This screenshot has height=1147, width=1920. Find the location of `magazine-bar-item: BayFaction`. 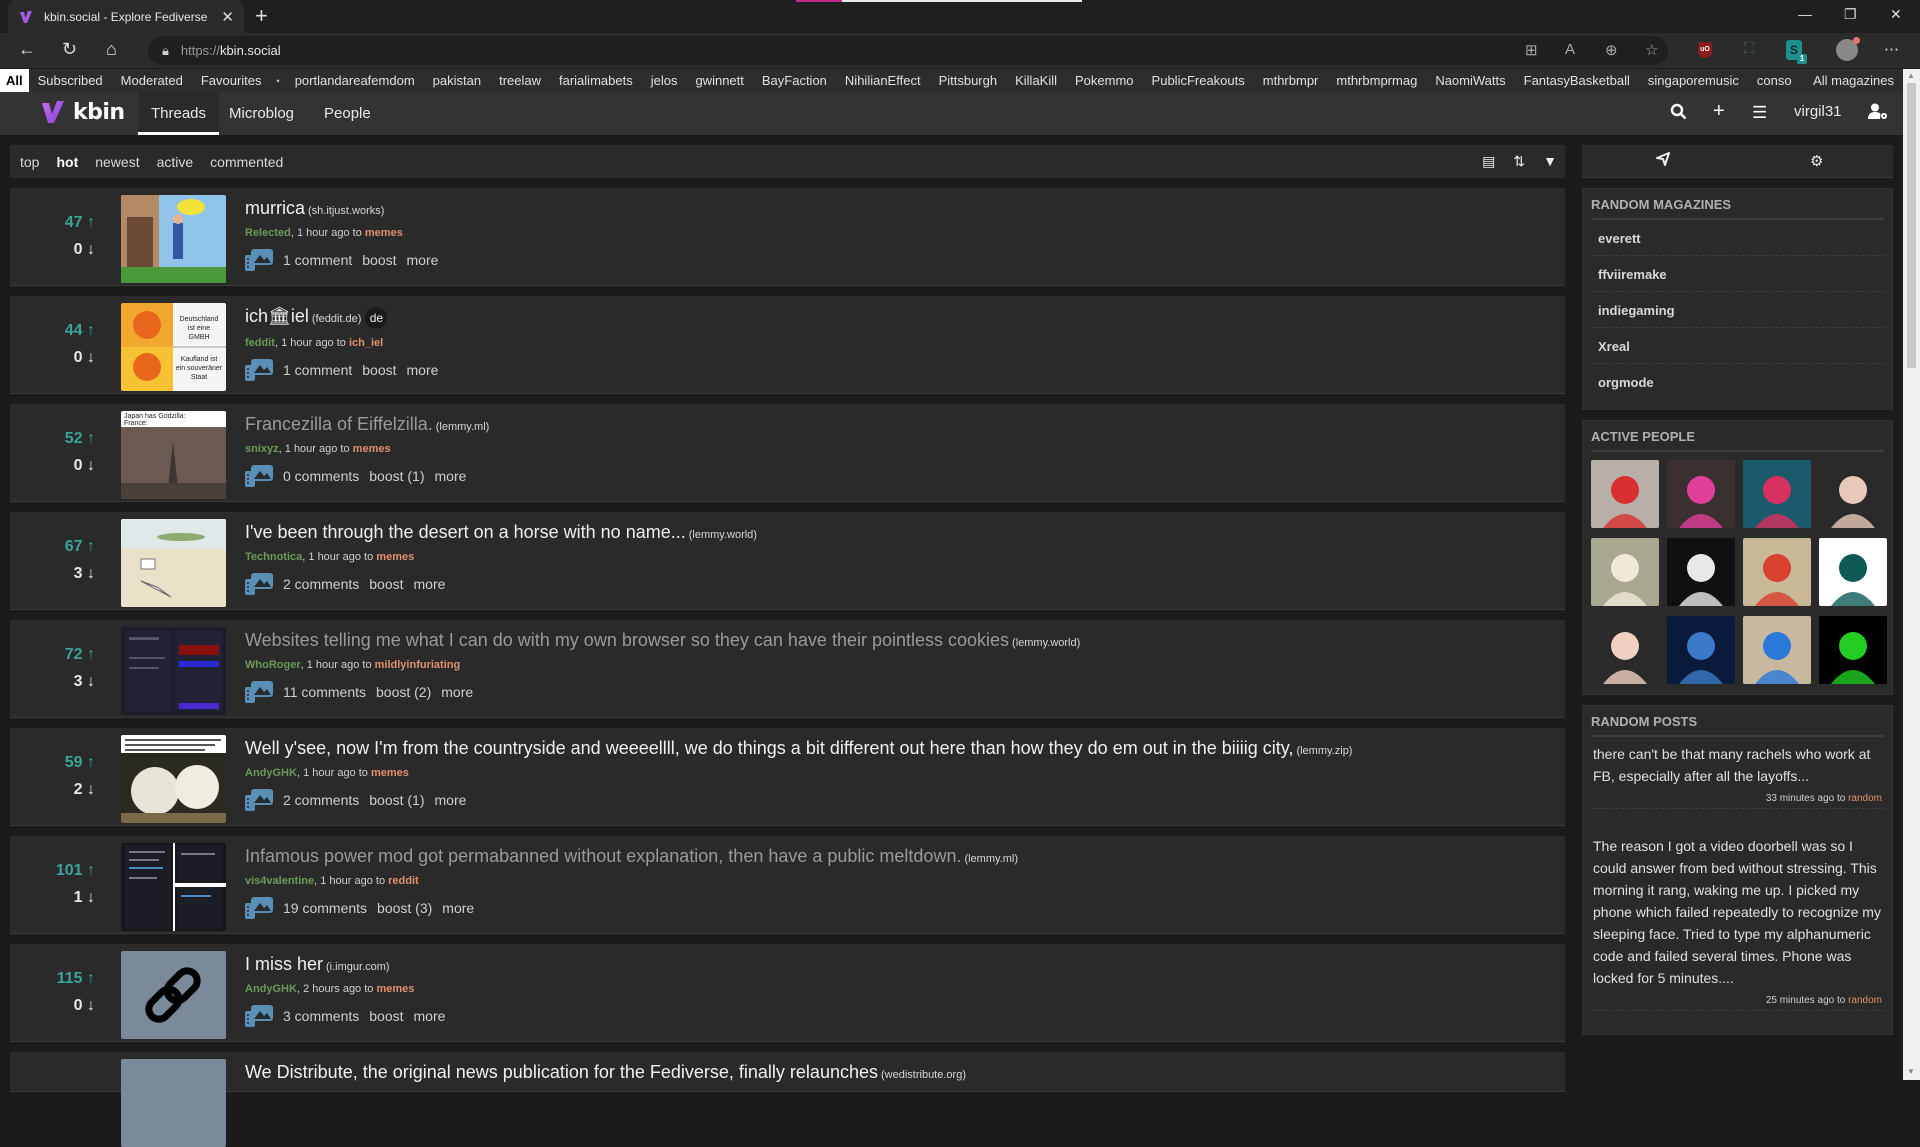

magazine-bar-item: BayFaction is located at coordinates (794, 80).